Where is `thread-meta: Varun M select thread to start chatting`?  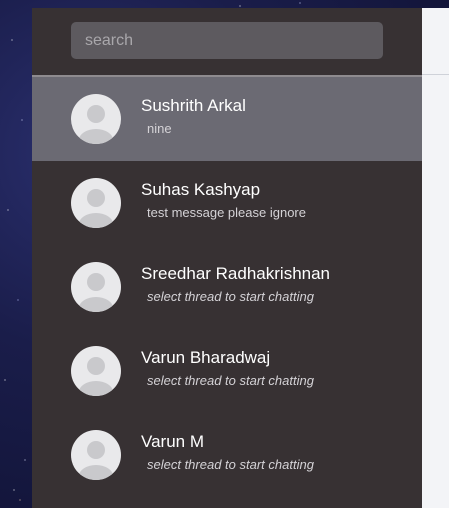
thread-meta: Varun M select thread to start chatting is located at coordinates (227, 453).